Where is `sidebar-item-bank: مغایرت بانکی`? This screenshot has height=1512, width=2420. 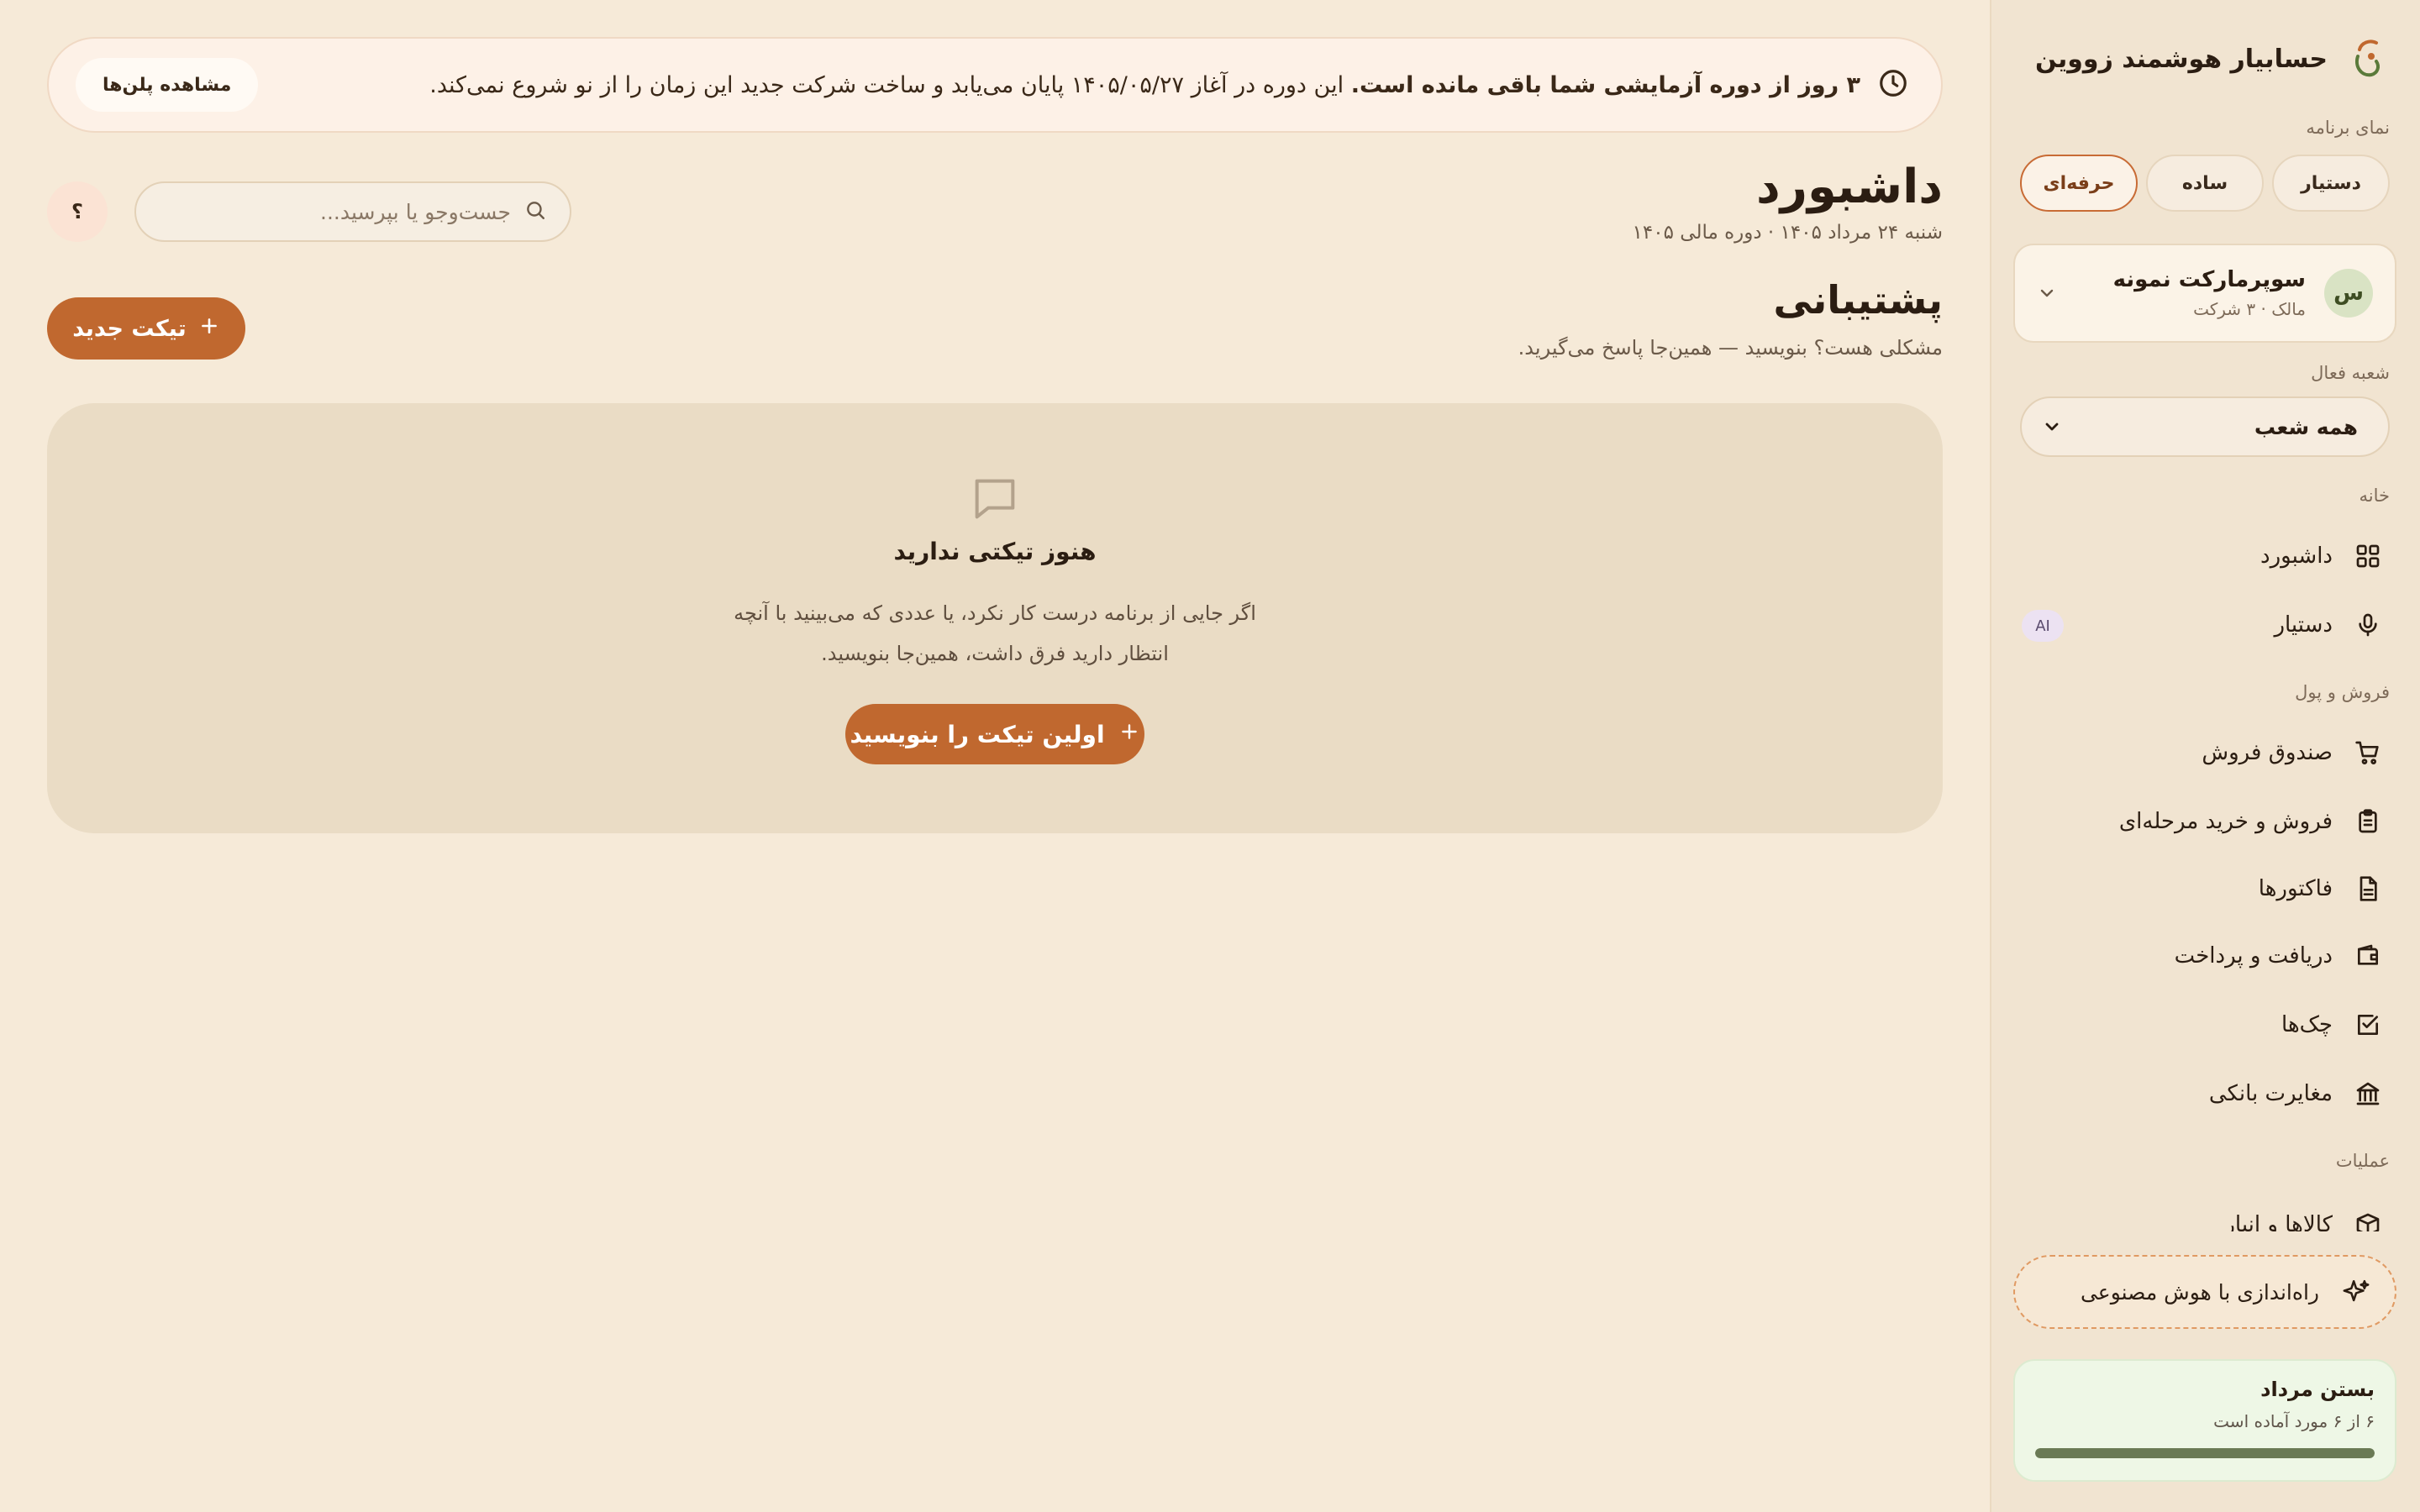
sidebar-item-bank: مغایرت بانکی is located at coordinates (2198, 1093).